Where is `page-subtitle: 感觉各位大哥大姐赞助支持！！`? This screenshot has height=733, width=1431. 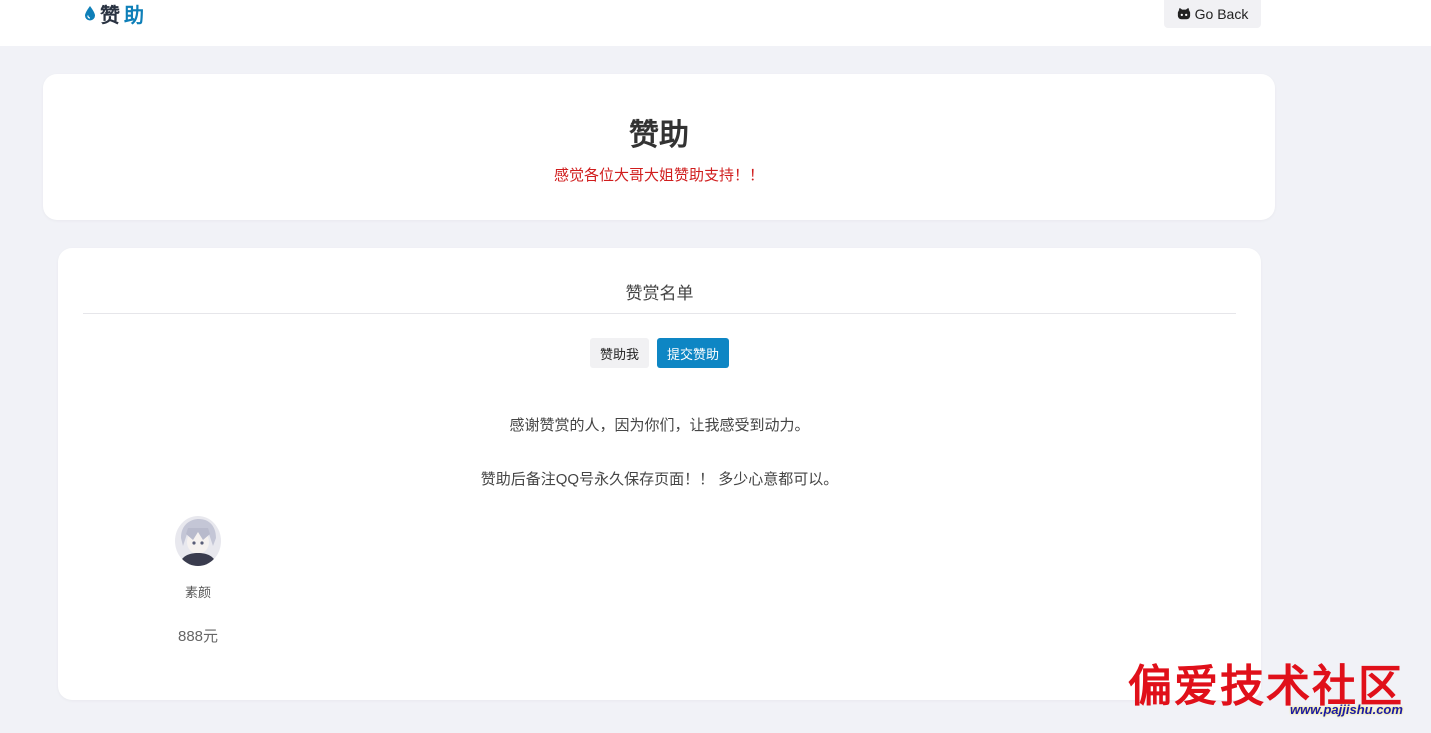
page-subtitle: 感觉各位大哥大姐赞助支持！！ is located at coordinates (658, 175).